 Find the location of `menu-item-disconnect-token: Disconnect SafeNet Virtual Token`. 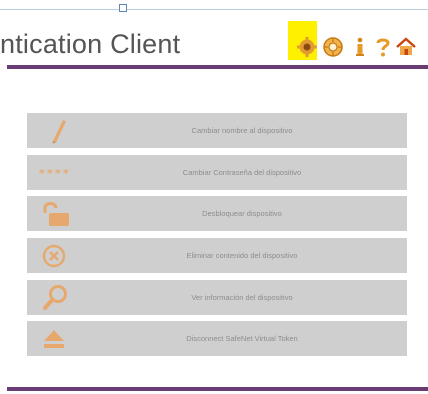

menu-item-disconnect-token: Disconnect SafeNet Virtual Token is located at coordinates (217, 338).